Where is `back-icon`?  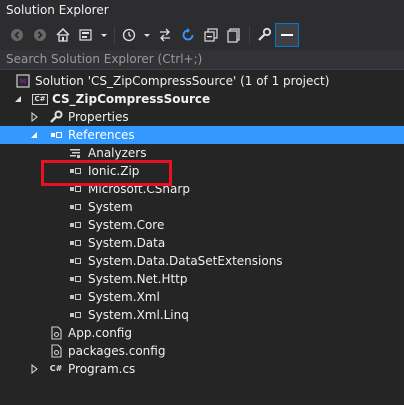
back-icon is located at coordinates (17, 35).